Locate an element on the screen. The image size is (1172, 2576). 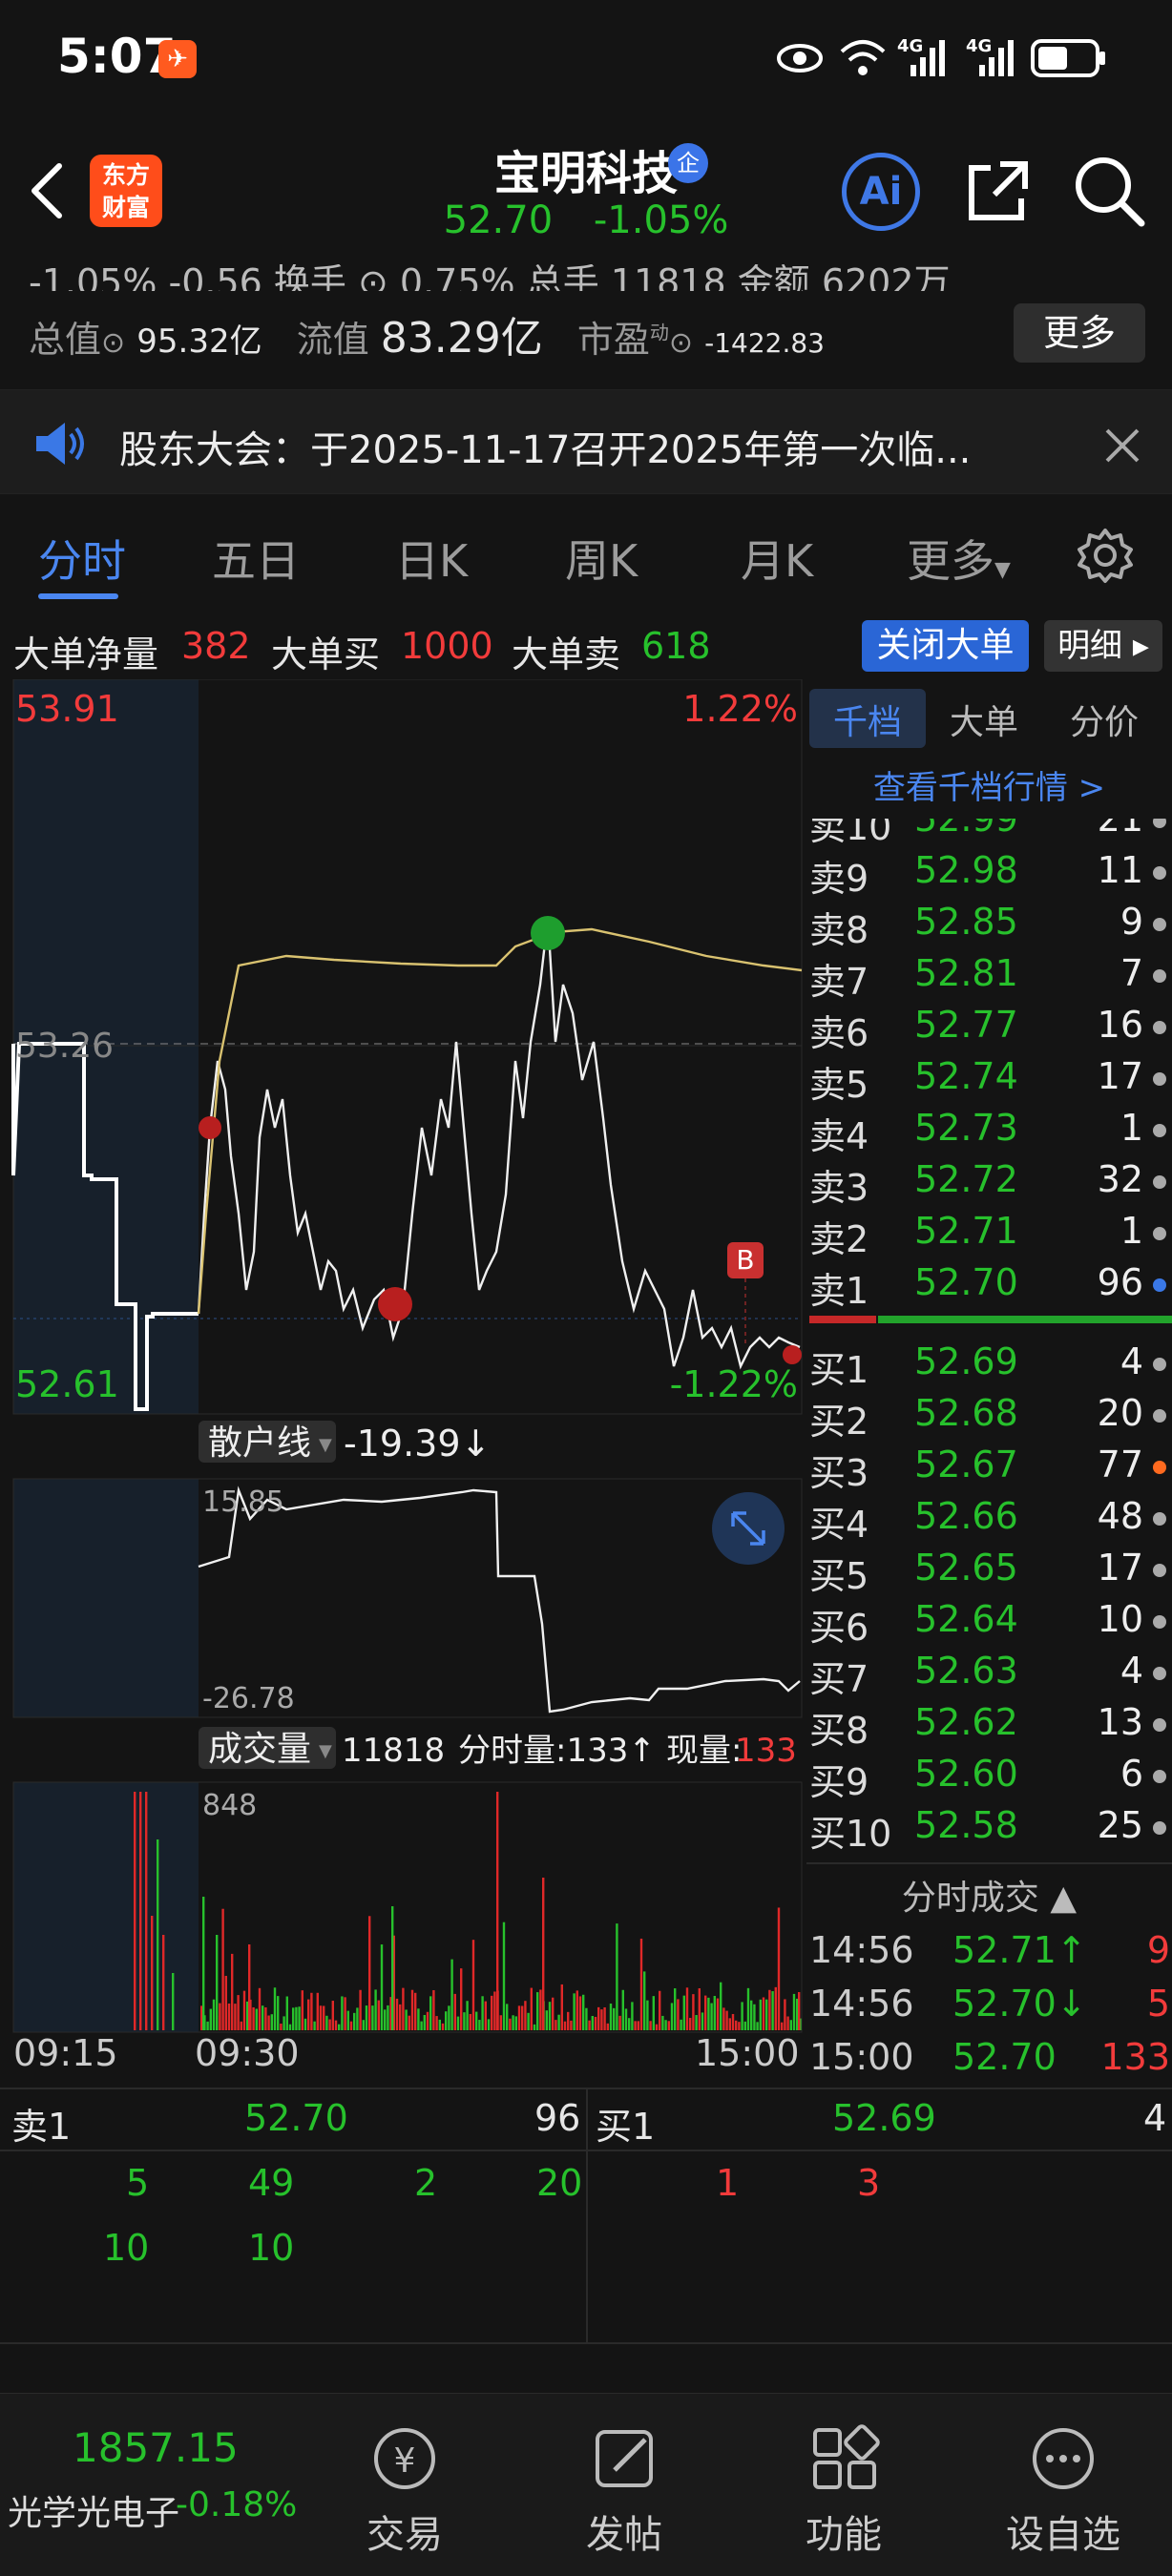
tab-big-orders: 大单 is located at coordinates (984, 719).